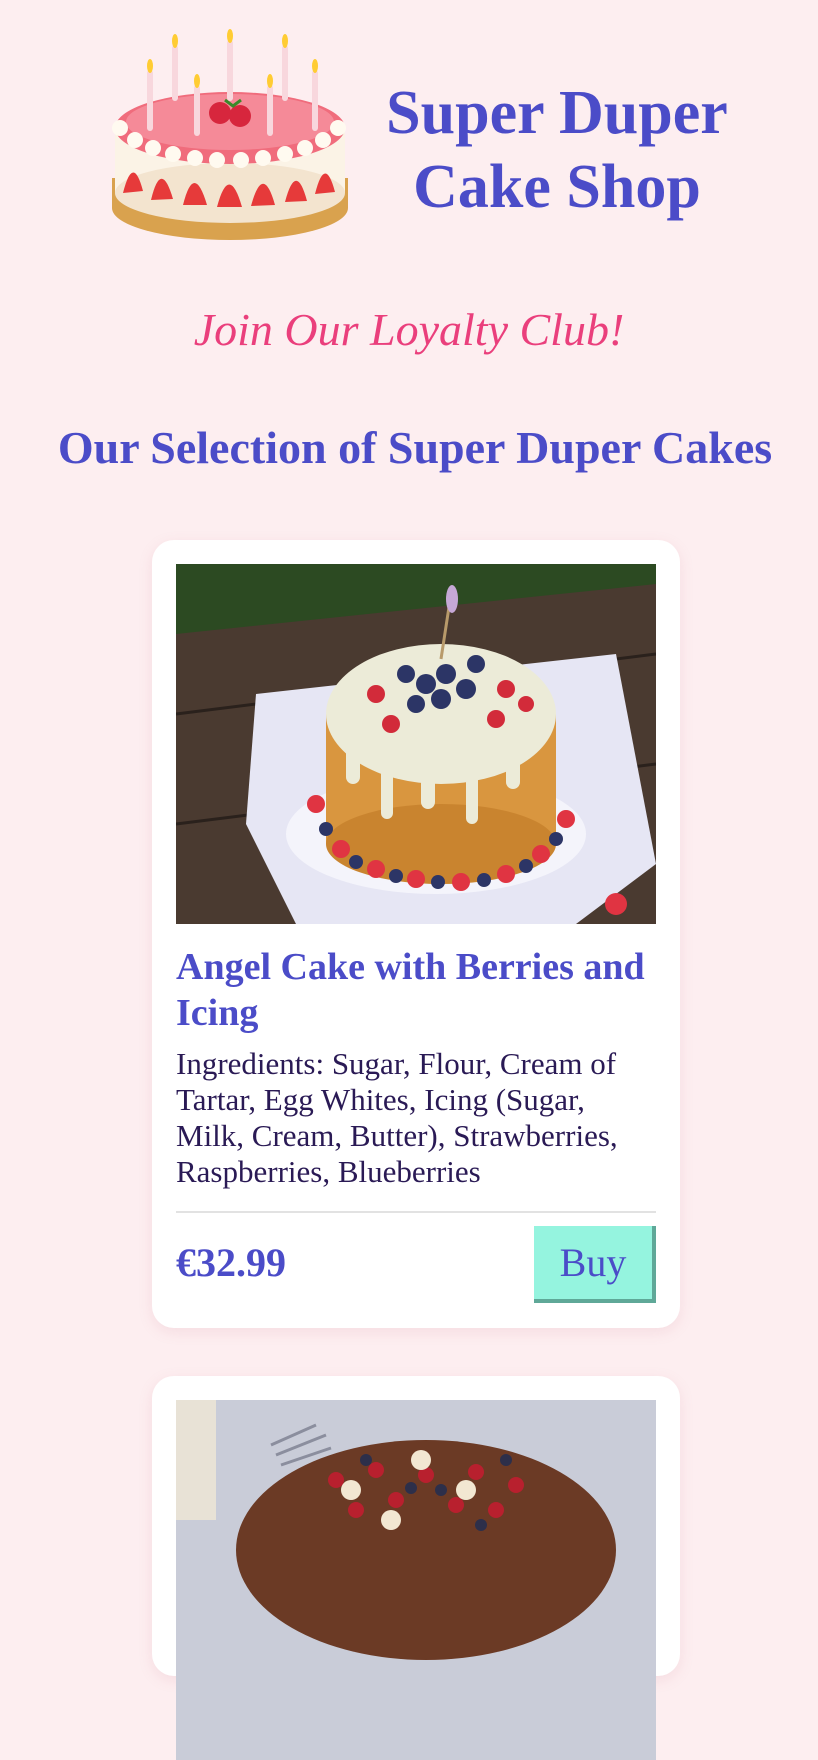 Image resolution: width=818 pixels, height=1760 pixels. Describe the element at coordinates (557, 150) in the screenshot. I see `shop-title: Super Duper Cake Shop` at that location.